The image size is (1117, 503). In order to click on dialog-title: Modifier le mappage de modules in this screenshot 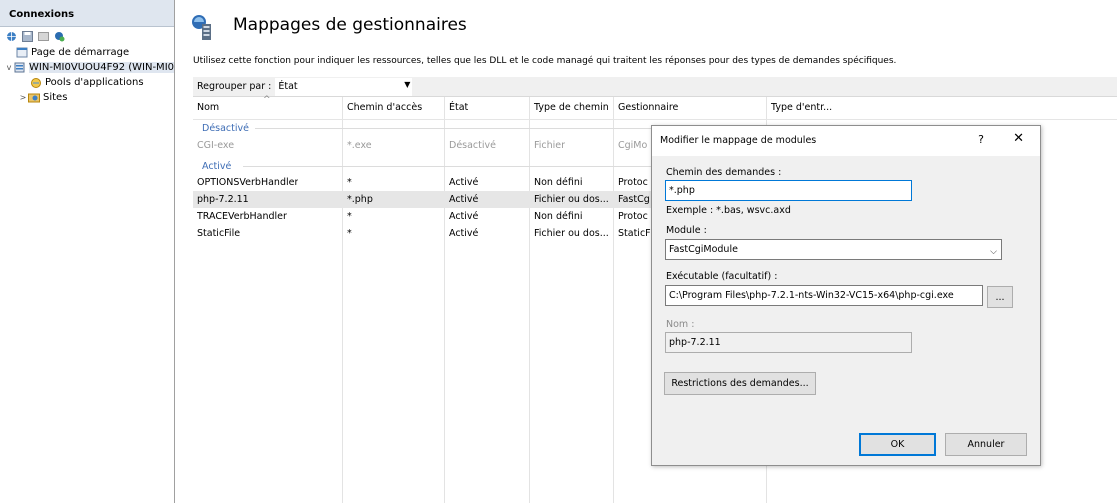, I will do `click(738, 140)`.